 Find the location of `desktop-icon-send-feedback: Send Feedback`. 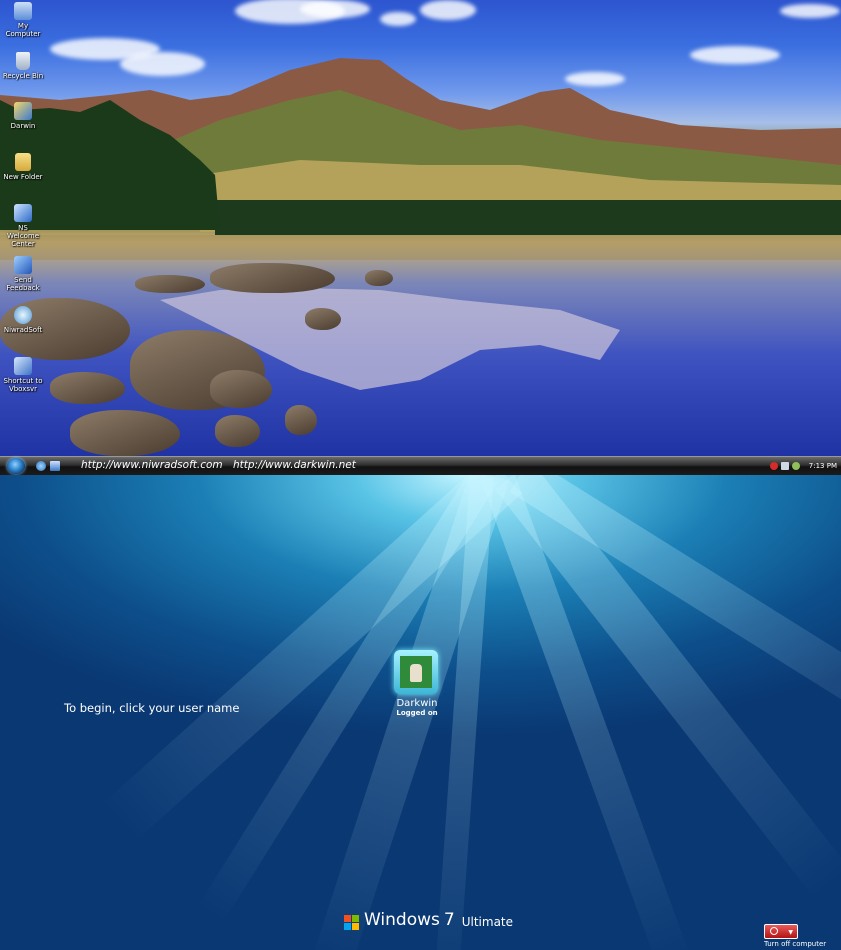

desktop-icon-send-feedback: Send Feedback is located at coordinates (23, 274).